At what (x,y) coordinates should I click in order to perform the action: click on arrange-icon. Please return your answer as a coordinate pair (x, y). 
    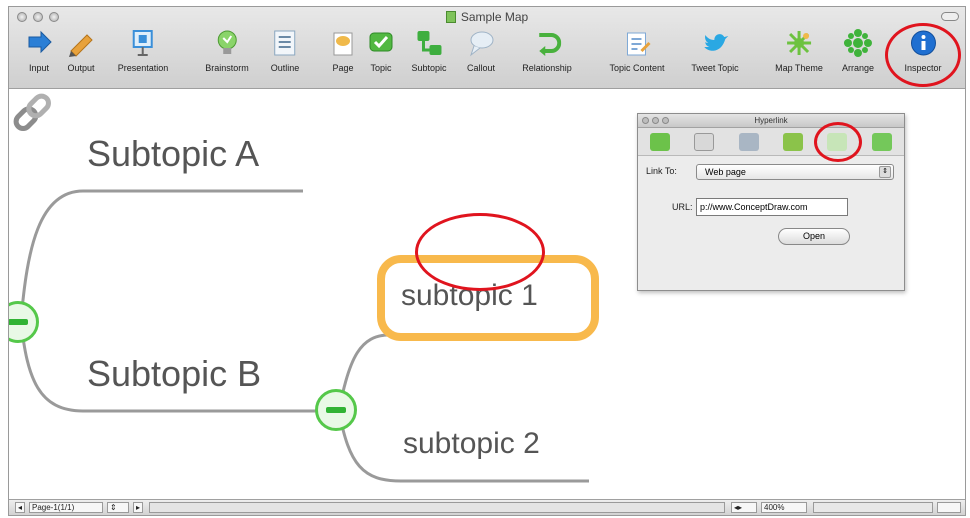
    Looking at the image, I should click on (858, 43).